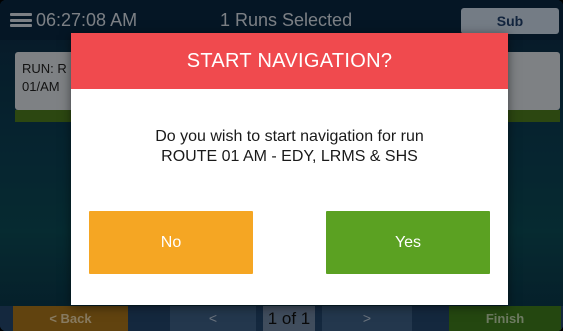  Describe the element at coordinates (289, 136) in the screenshot. I see `dialog-message-line-1: Do you wish to start navigation for run` at that location.